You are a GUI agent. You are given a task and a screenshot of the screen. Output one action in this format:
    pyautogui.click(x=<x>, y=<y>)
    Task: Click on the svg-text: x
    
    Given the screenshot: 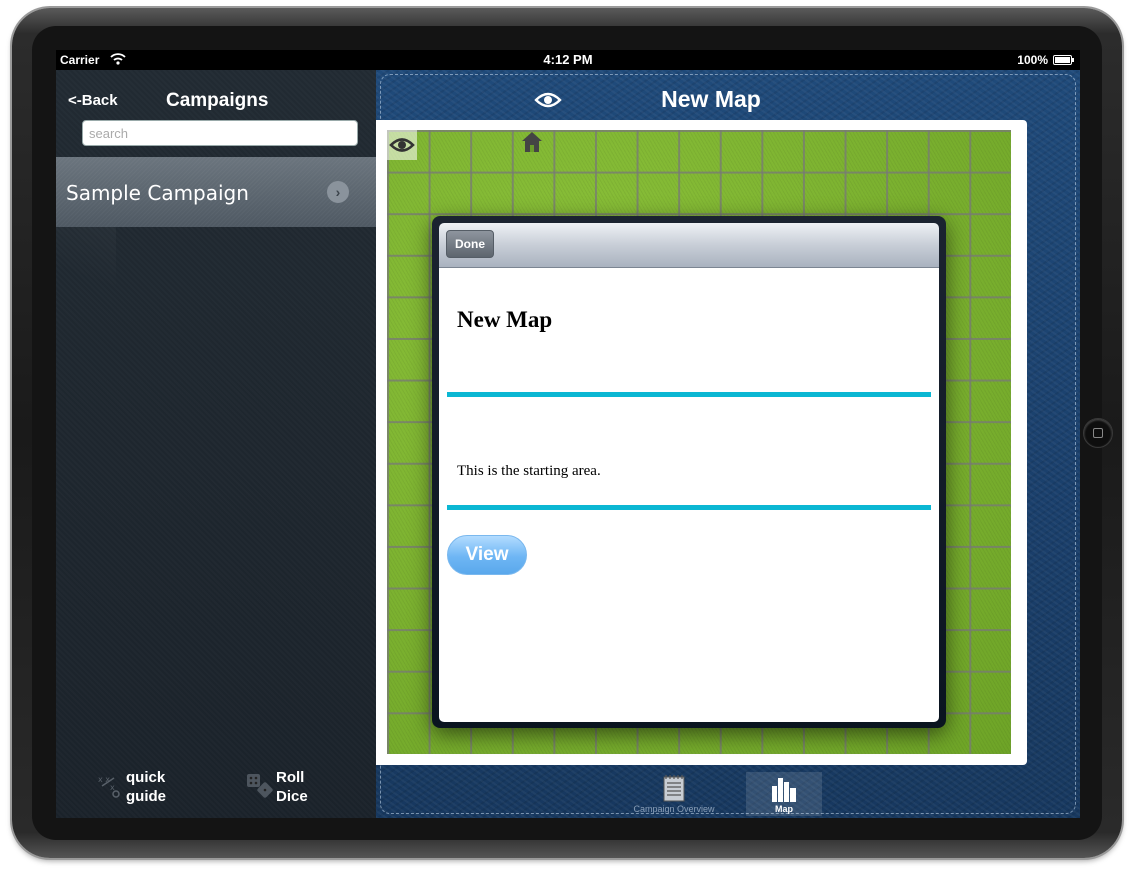 What is the action you would take?
    pyautogui.click(x=112, y=787)
    